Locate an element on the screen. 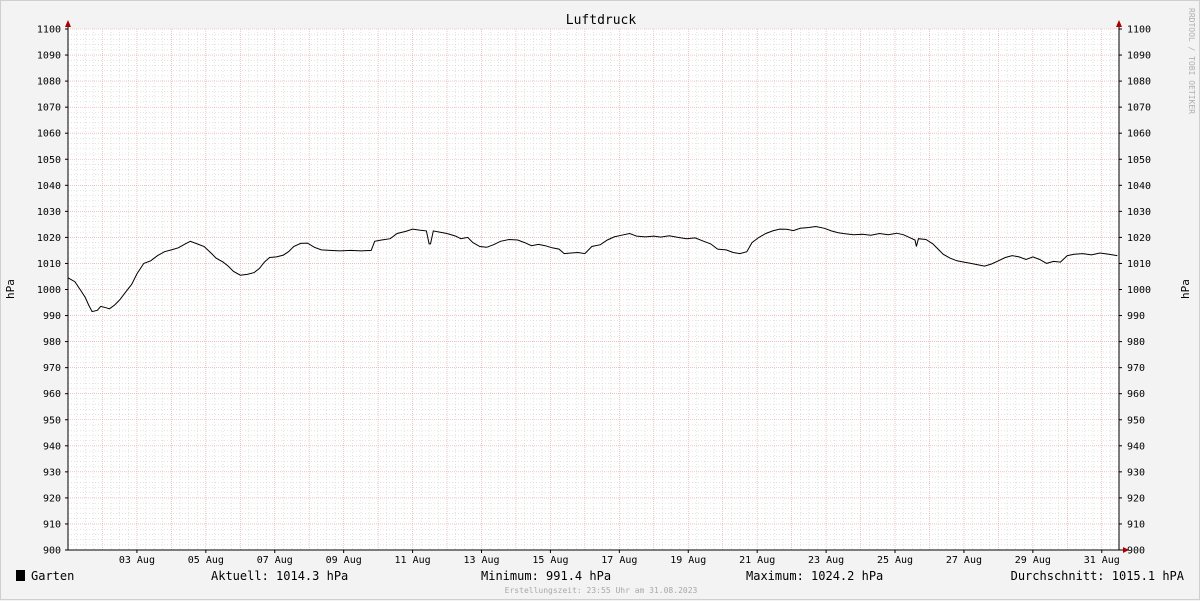 Image resolution: width=1200 pixels, height=601 pixels. y-tick-label-right: 1080 is located at coordinates (1139, 82).